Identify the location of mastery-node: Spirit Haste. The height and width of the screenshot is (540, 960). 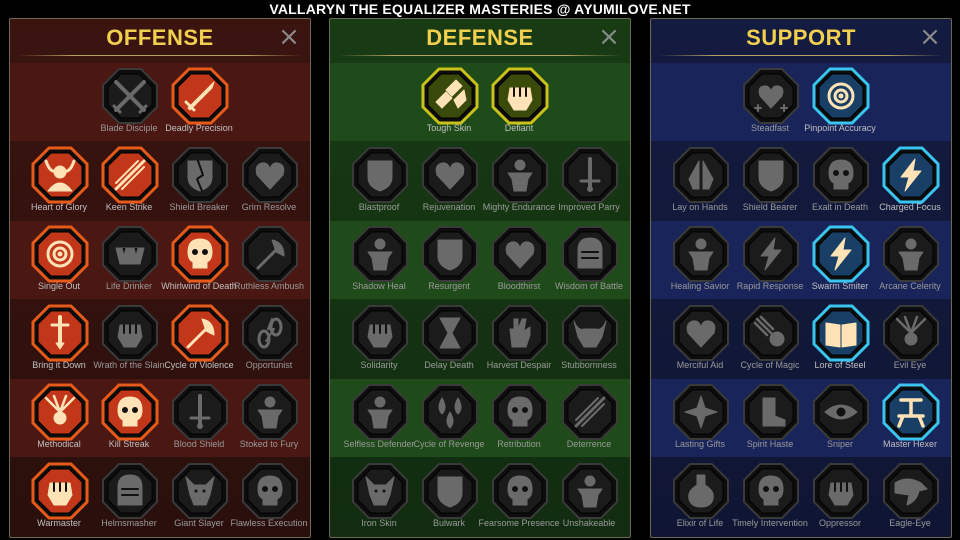
(770, 422).